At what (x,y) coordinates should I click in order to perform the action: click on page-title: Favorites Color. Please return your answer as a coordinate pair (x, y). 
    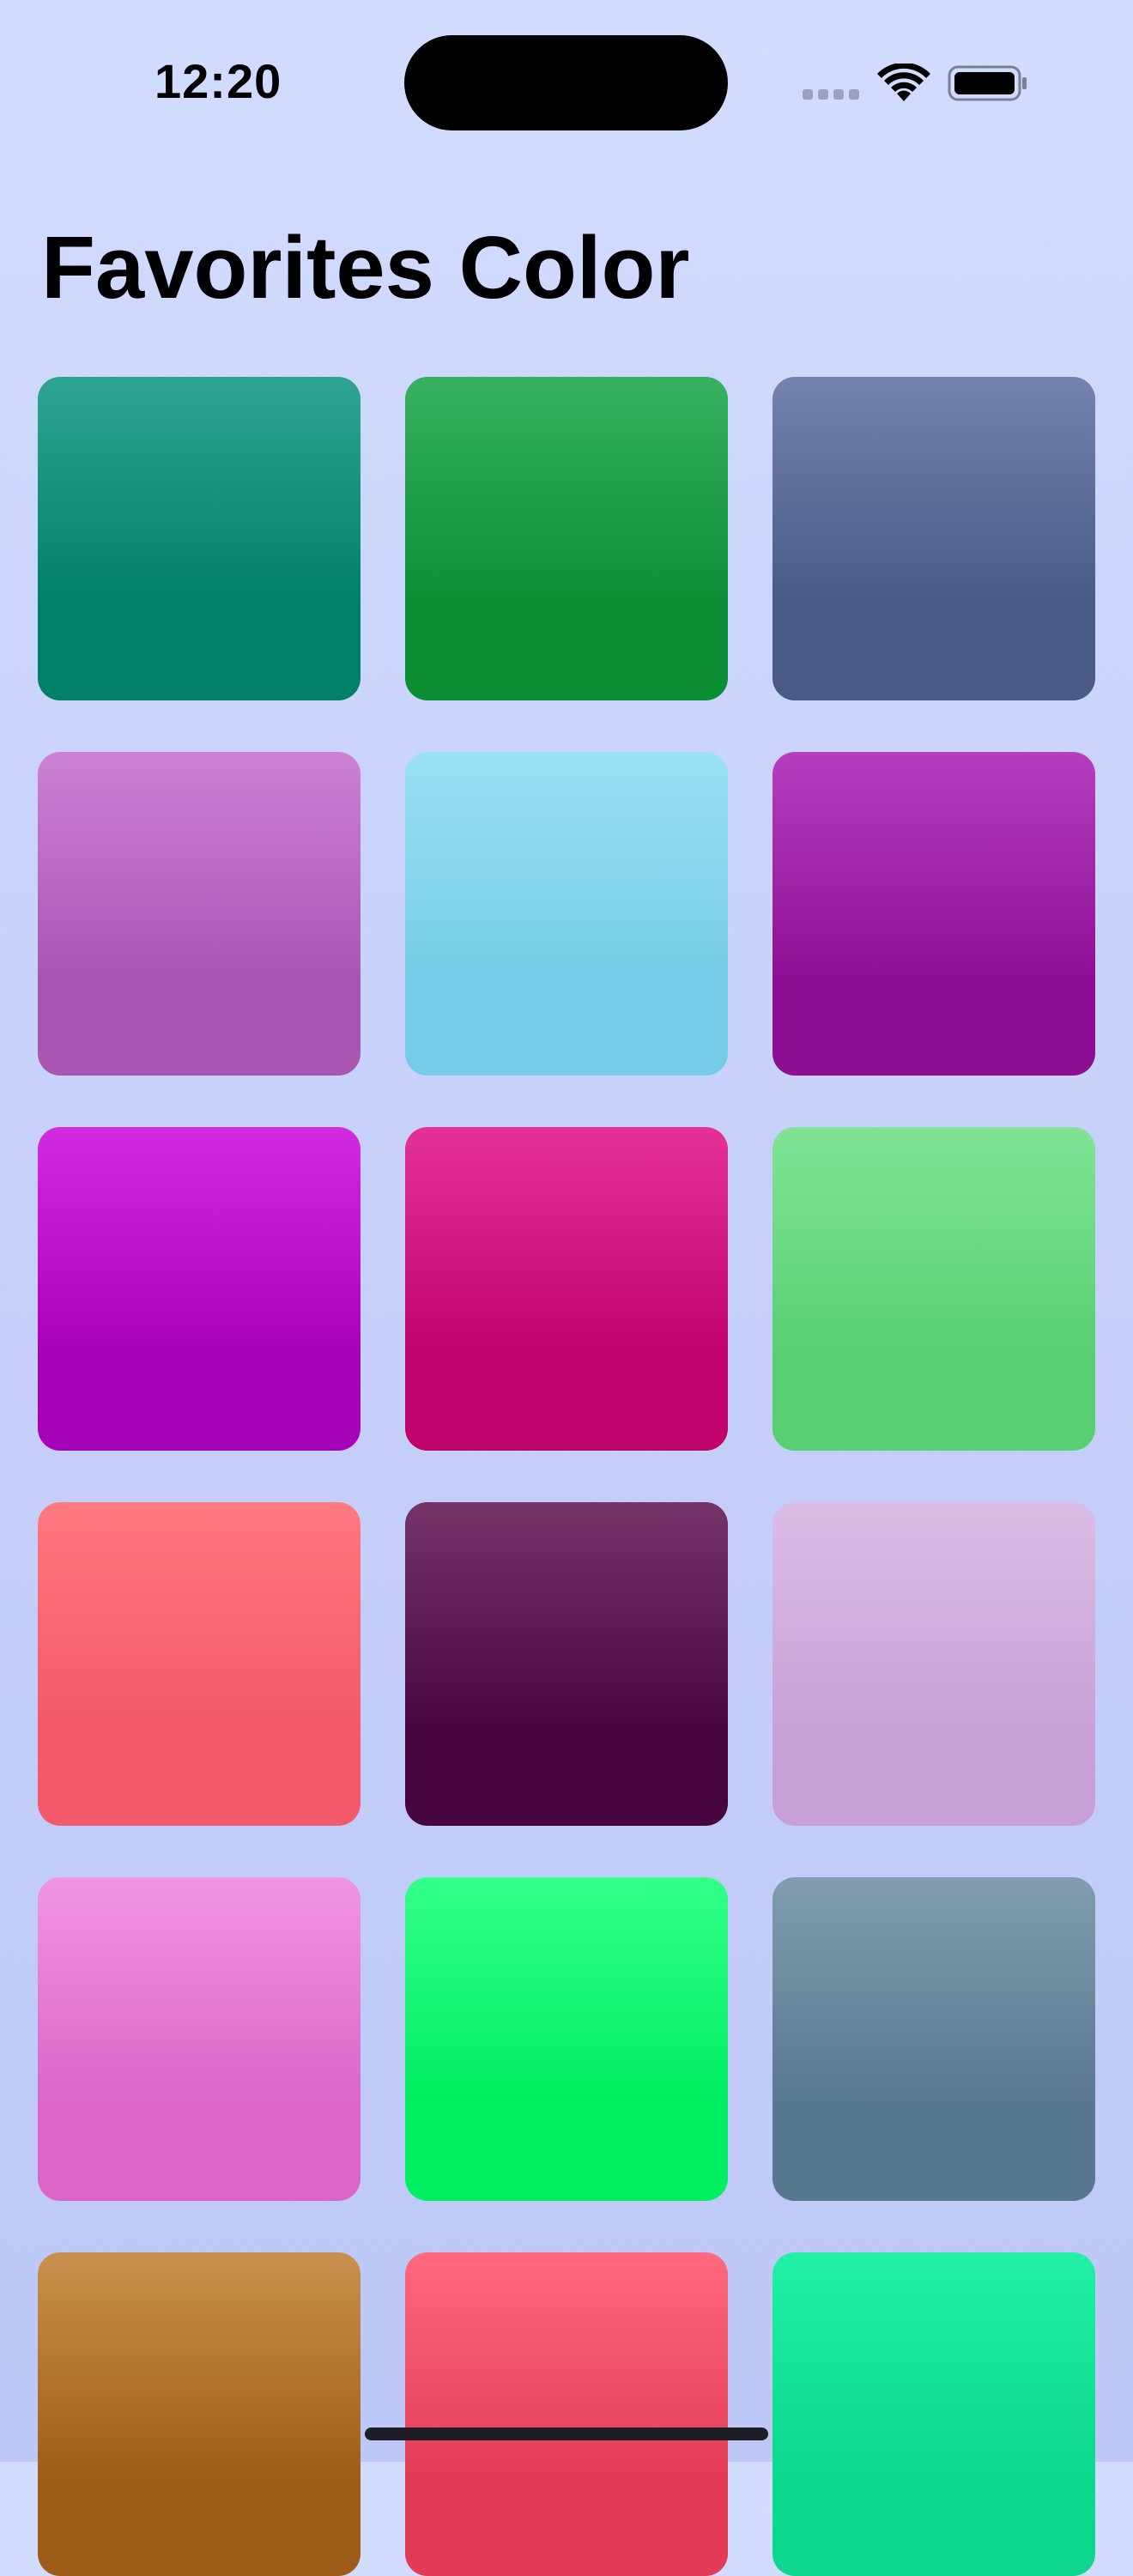
    Looking at the image, I should click on (365, 267).